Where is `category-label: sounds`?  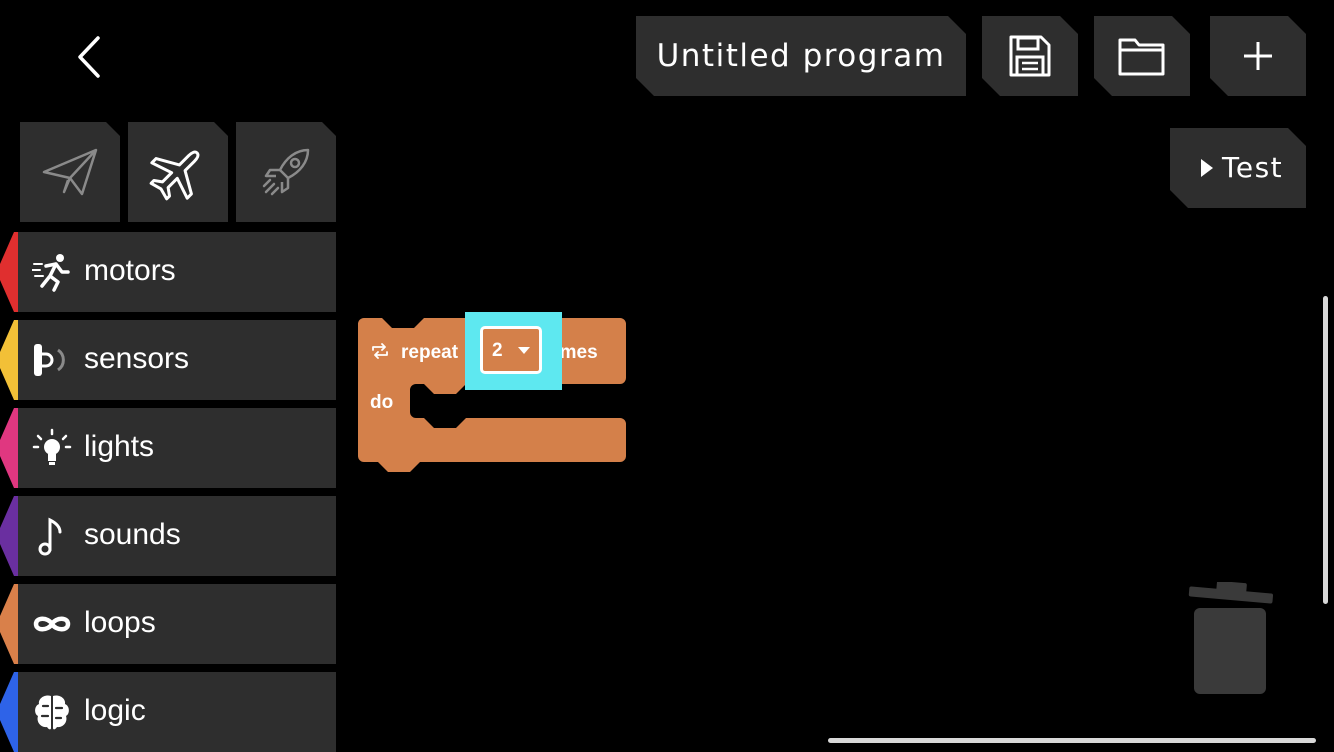
category-label: sounds is located at coordinates (132, 534).